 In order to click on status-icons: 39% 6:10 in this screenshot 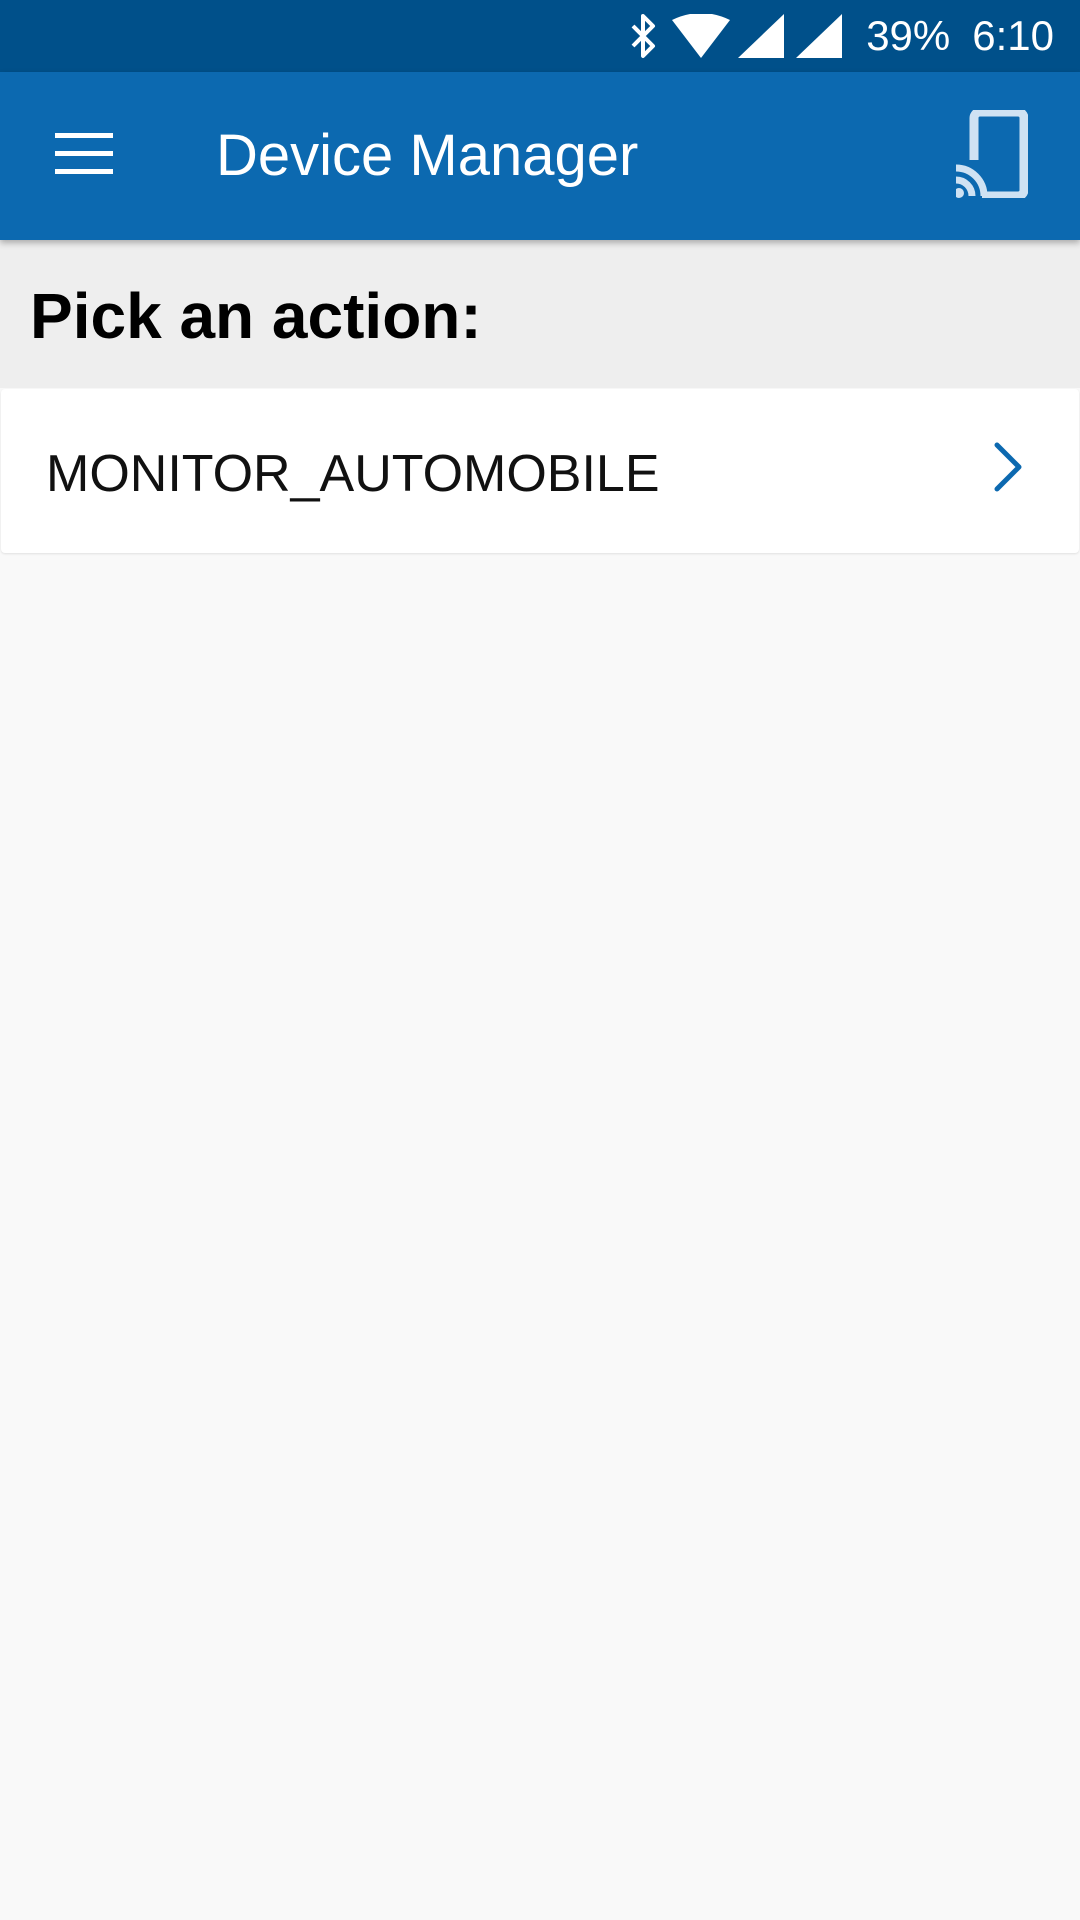, I will do `click(841, 36)`.